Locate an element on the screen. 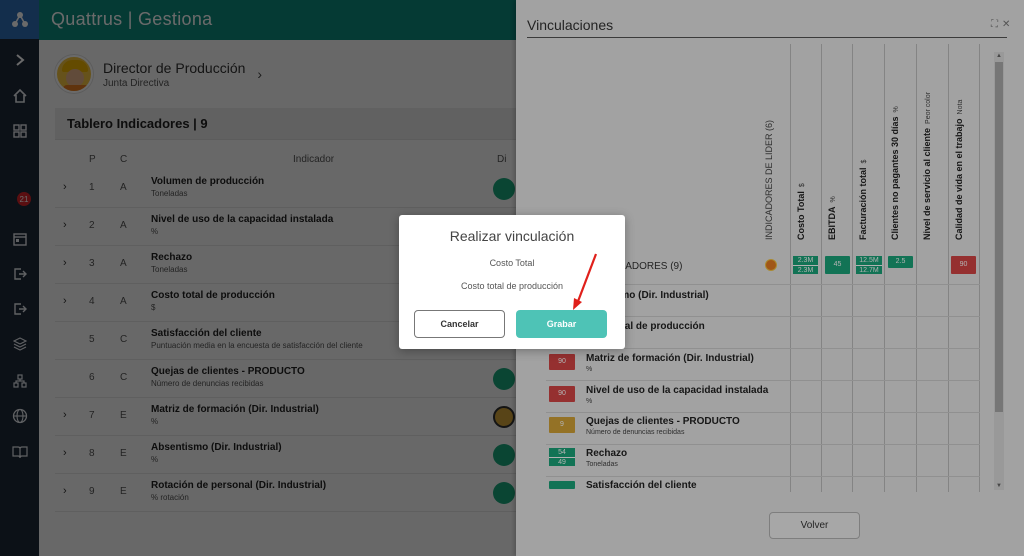  dialog-title: Realizar vinculación is located at coordinates (512, 236).